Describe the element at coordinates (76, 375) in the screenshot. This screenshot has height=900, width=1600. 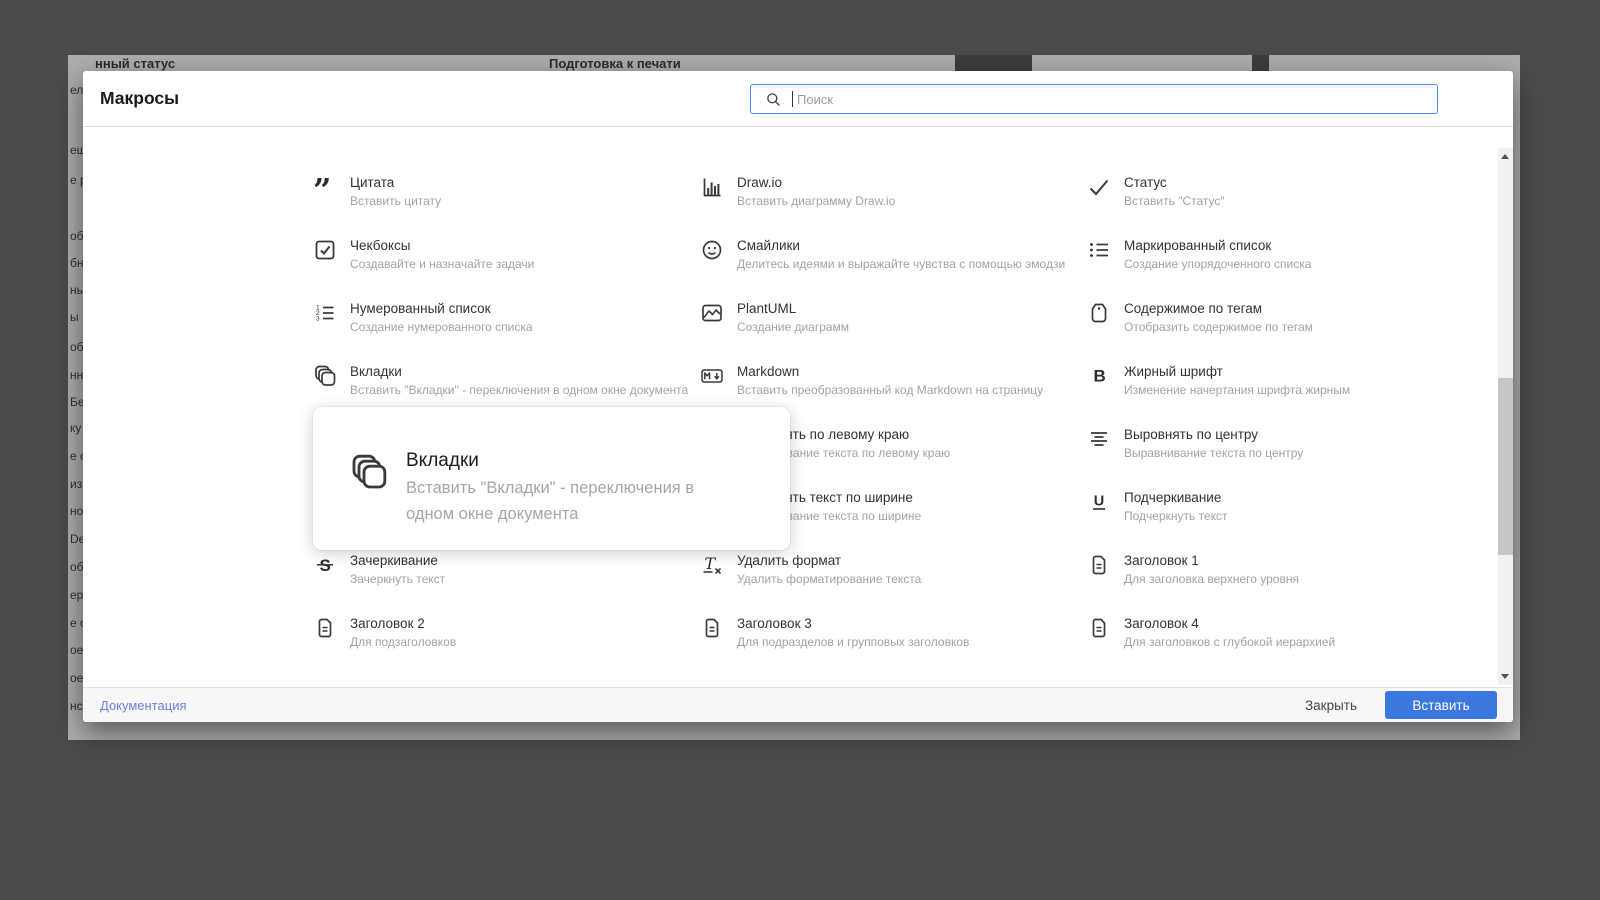
I see `background-text-fragment: нн` at that location.